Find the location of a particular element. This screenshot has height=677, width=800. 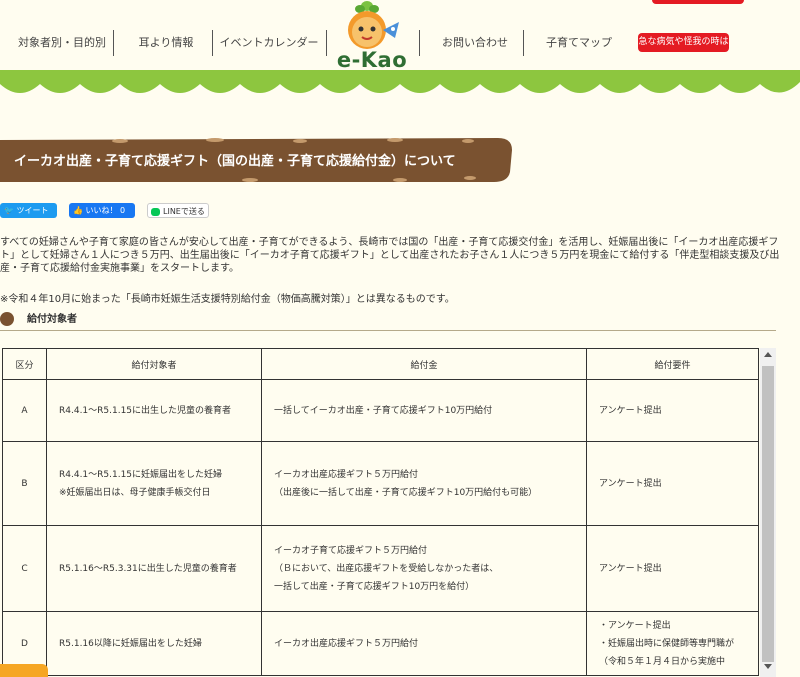

table-header: 給付金 is located at coordinates (424, 364).